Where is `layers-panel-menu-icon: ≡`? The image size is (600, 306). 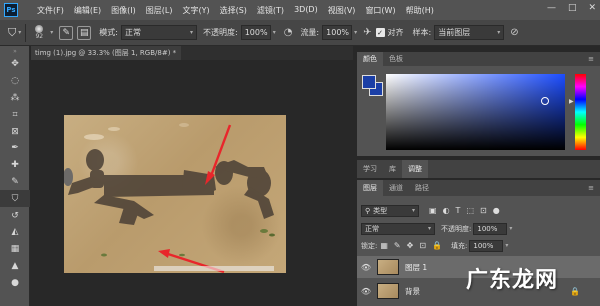
layers-panel-menu-icon: ≡ is located at coordinates (591, 188).